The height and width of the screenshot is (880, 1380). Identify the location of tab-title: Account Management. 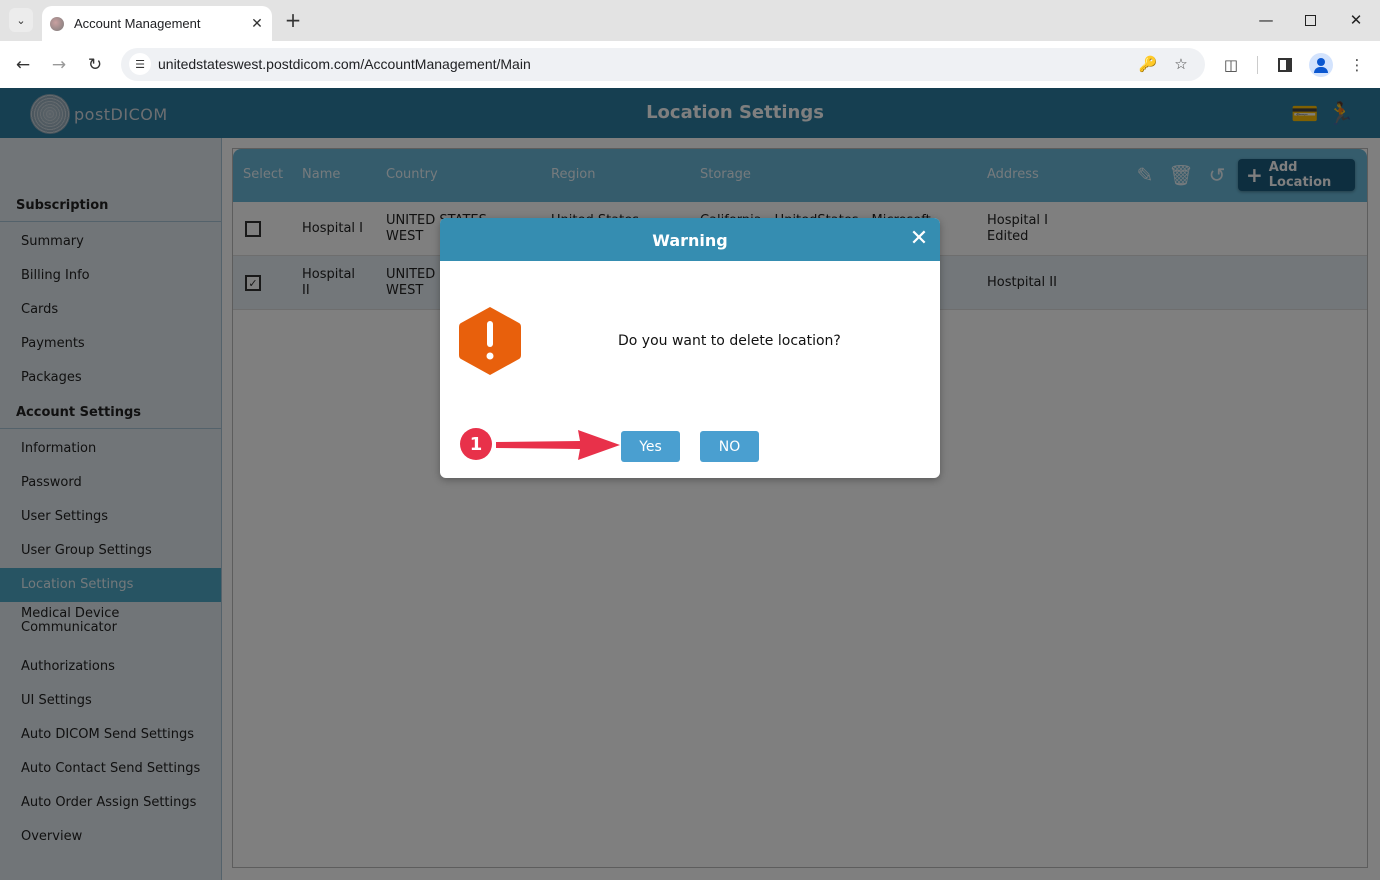
(137, 23).